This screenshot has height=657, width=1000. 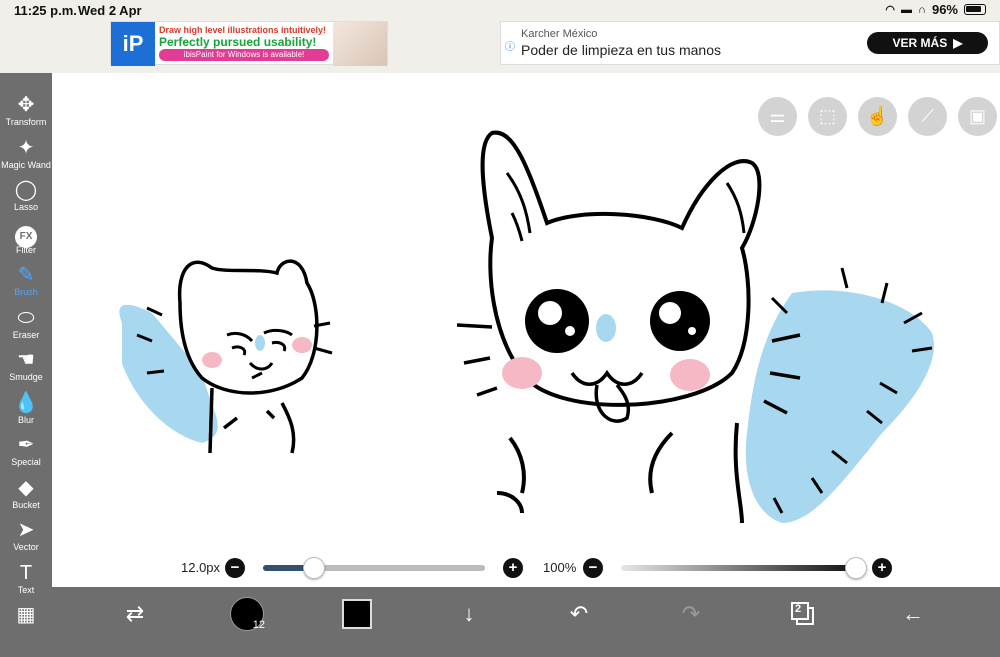 What do you see at coordinates (374, 568) in the screenshot?
I see `brush-size-slider` at bounding box center [374, 568].